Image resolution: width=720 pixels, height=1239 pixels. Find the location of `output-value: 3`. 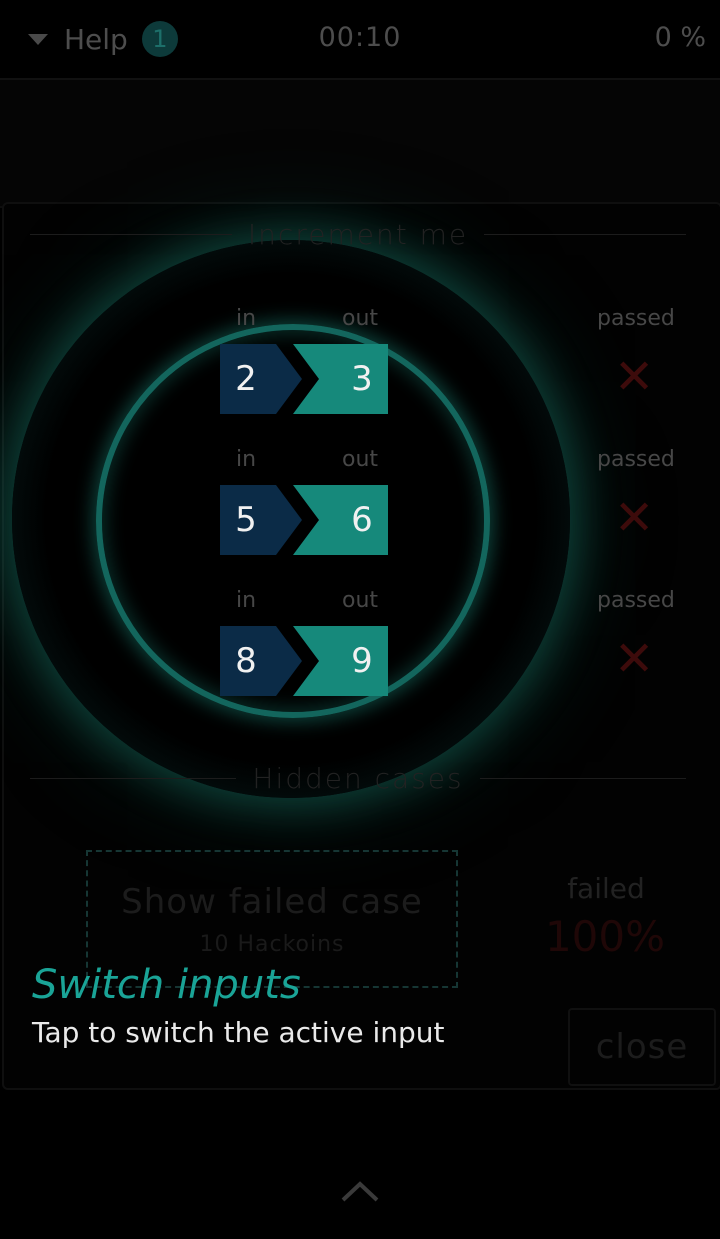

output-value: 3 is located at coordinates (362, 379).